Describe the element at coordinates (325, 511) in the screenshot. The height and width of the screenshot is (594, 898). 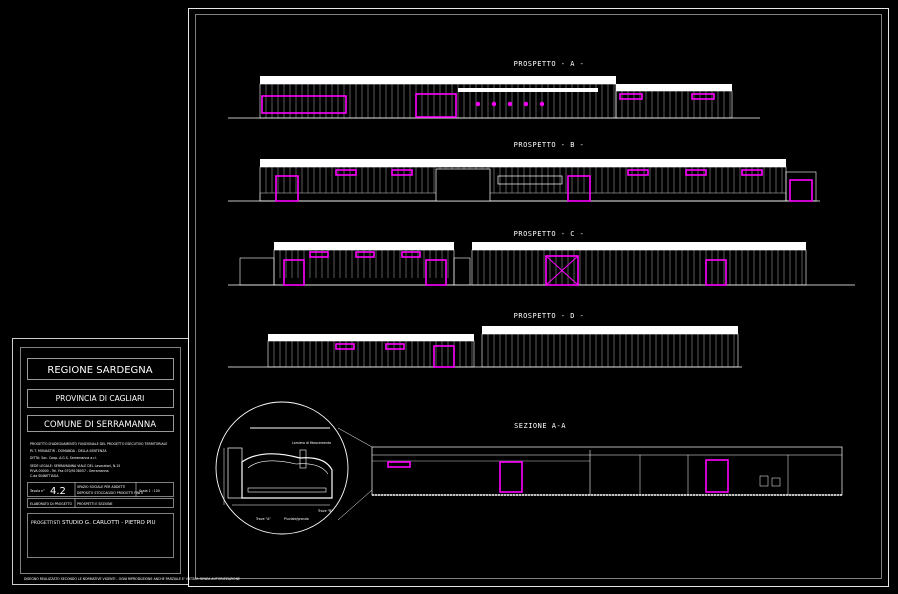
I see `detail-label-beam-b: Trave "B"` at that location.